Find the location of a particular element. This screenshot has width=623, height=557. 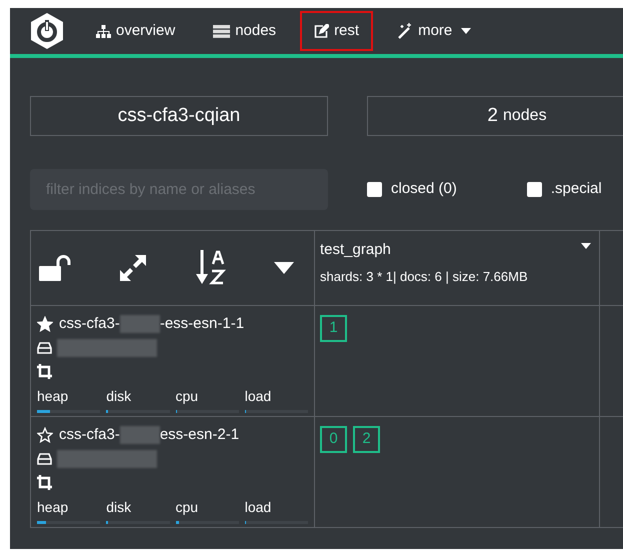

shard-box: 1 is located at coordinates (333, 328).